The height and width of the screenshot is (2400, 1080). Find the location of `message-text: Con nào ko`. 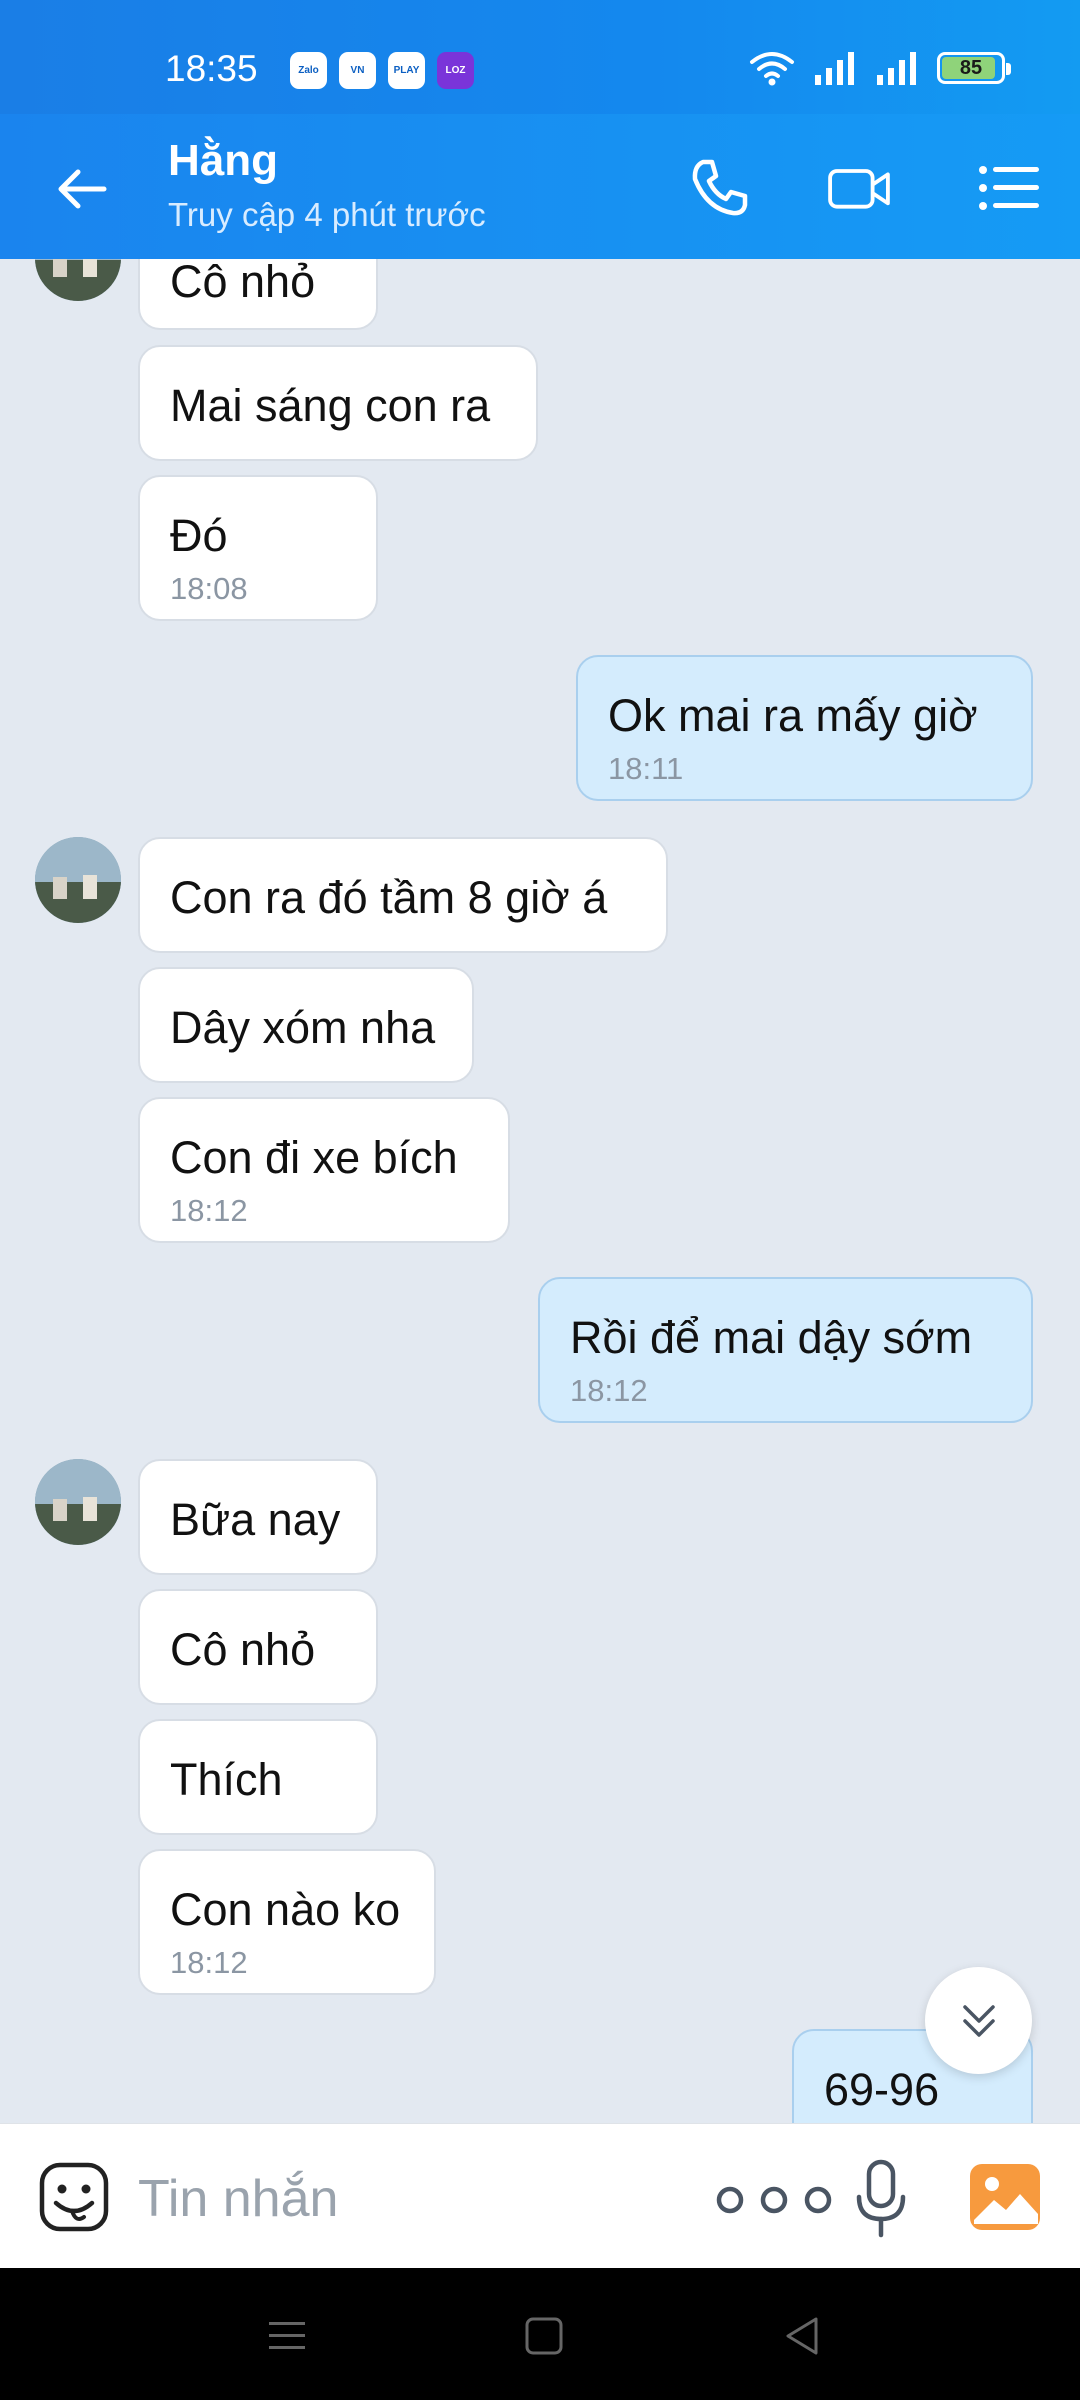

message-text: Con nào ko is located at coordinates (285, 1909).